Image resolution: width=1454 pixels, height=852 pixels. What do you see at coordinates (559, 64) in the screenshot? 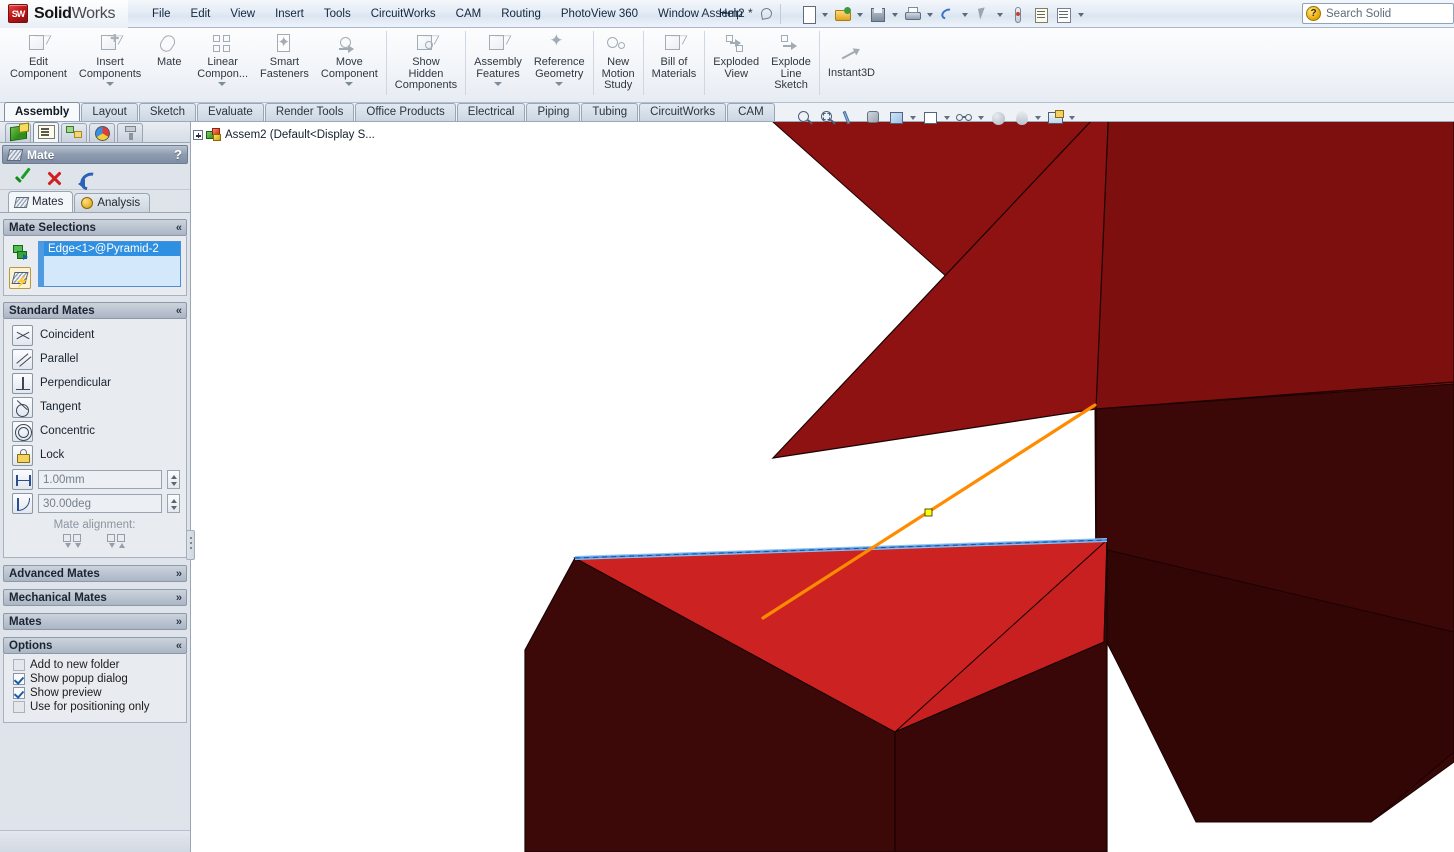
I see `ribbon-reference-geometry: ✦ Reference Geometry` at bounding box center [559, 64].